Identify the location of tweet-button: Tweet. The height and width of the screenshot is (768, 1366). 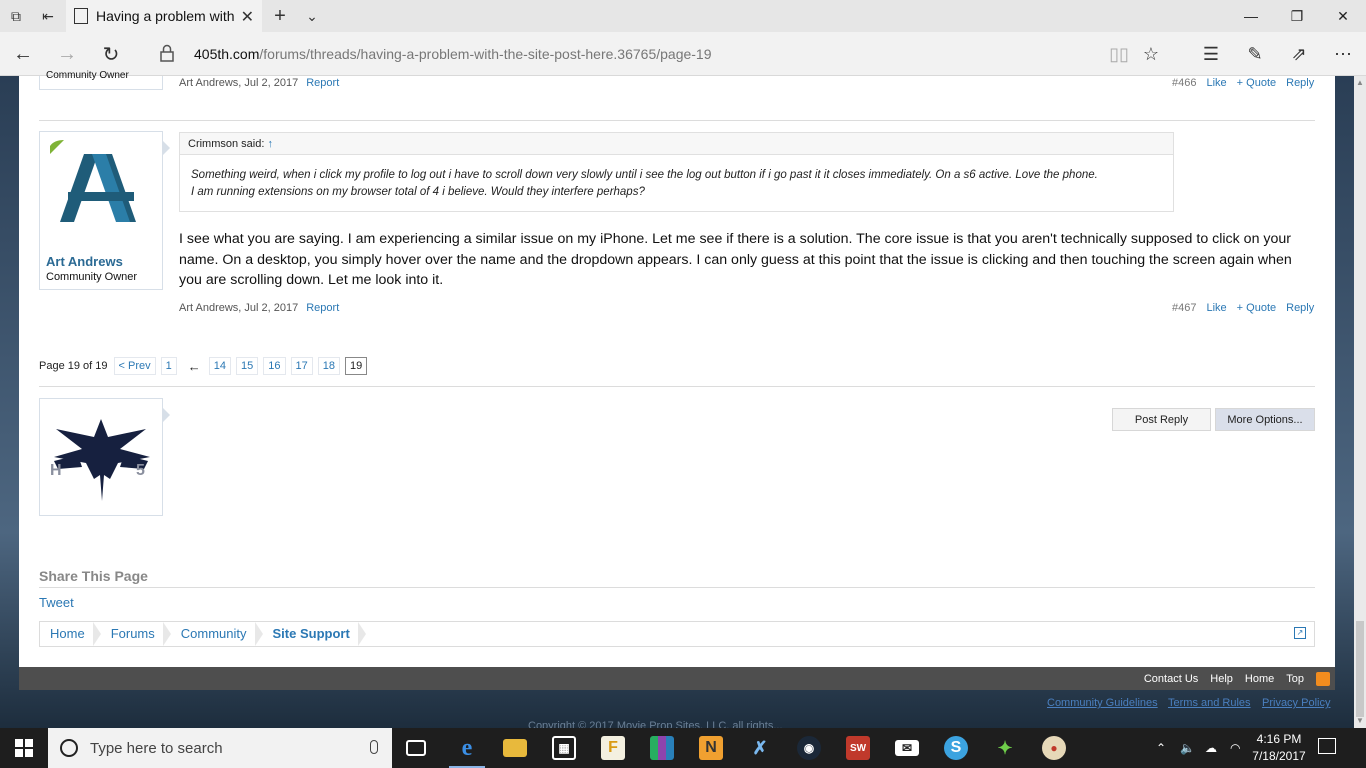
(56, 602).